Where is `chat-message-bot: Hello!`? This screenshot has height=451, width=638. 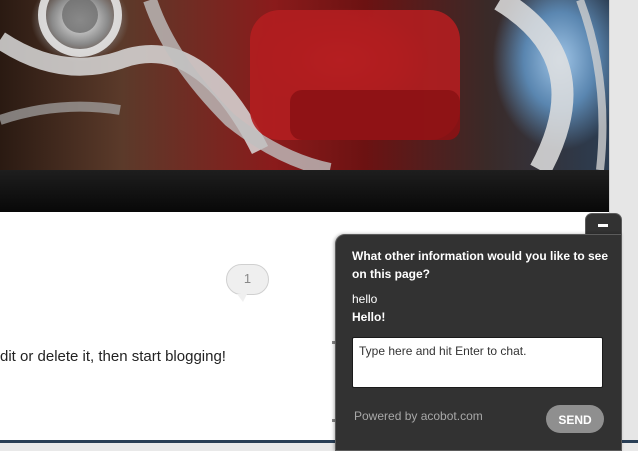 chat-message-bot: Hello! is located at coordinates (369, 317).